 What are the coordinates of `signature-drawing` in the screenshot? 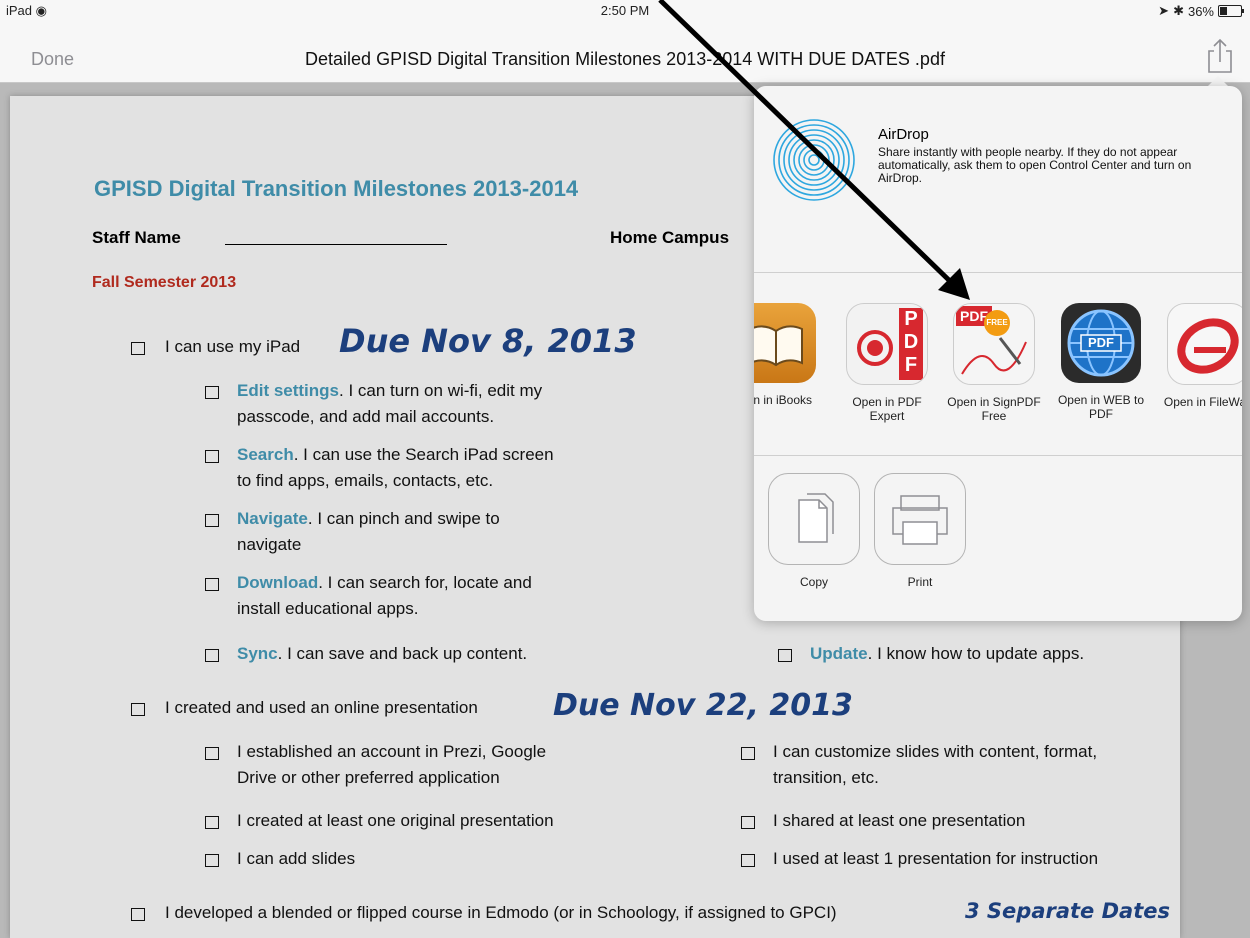 It's located at (994, 356).